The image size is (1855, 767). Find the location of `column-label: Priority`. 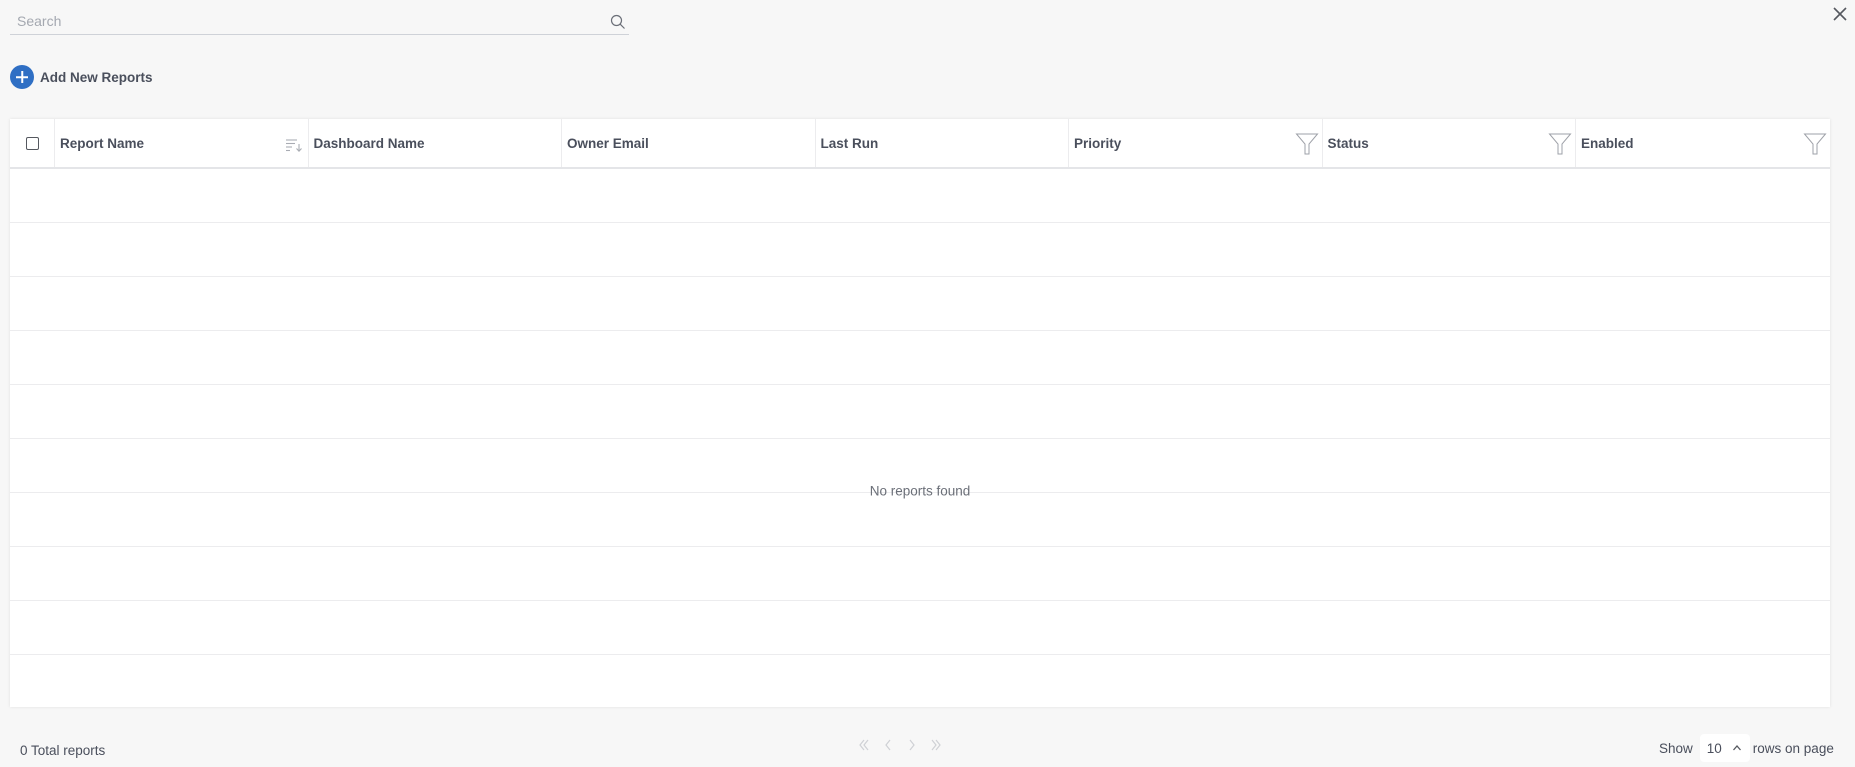

column-label: Priority is located at coordinates (1098, 143).